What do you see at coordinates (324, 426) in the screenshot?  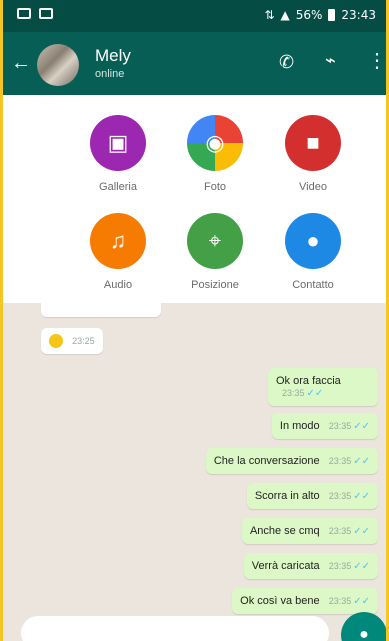 I see `outgoing-message: In modo 23:35 ✓✓` at bounding box center [324, 426].